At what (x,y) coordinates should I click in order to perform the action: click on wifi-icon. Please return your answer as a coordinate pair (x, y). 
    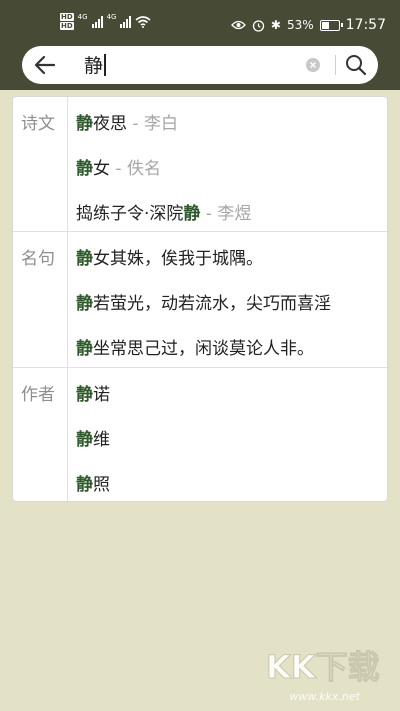
    Looking at the image, I should click on (143, 21).